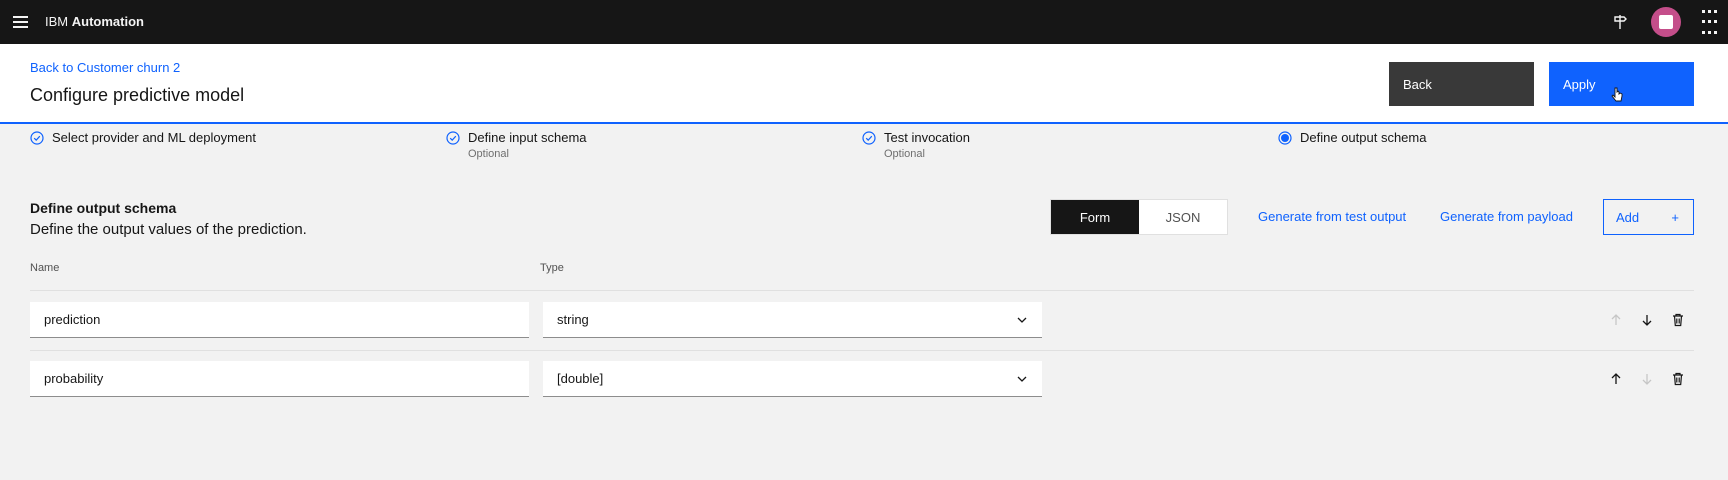 Image resolution: width=1728 pixels, height=480 pixels. Describe the element at coordinates (1461, 84) in the screenshot. I see `back-button: Back` at that location.